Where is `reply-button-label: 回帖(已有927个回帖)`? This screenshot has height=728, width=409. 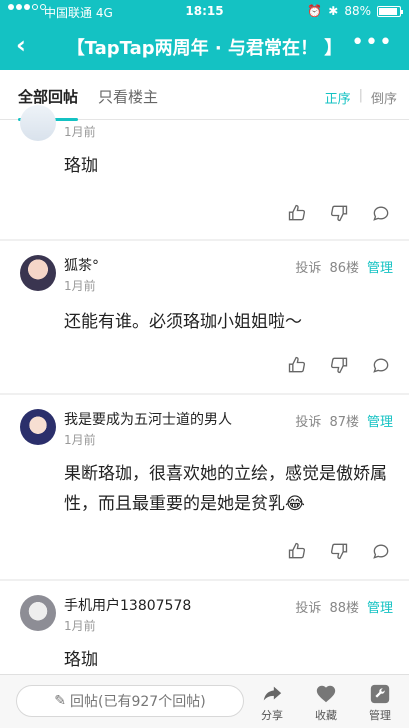 reply-button-label: 回帖(已有927个回帖) is located at coordinates (138, 702).